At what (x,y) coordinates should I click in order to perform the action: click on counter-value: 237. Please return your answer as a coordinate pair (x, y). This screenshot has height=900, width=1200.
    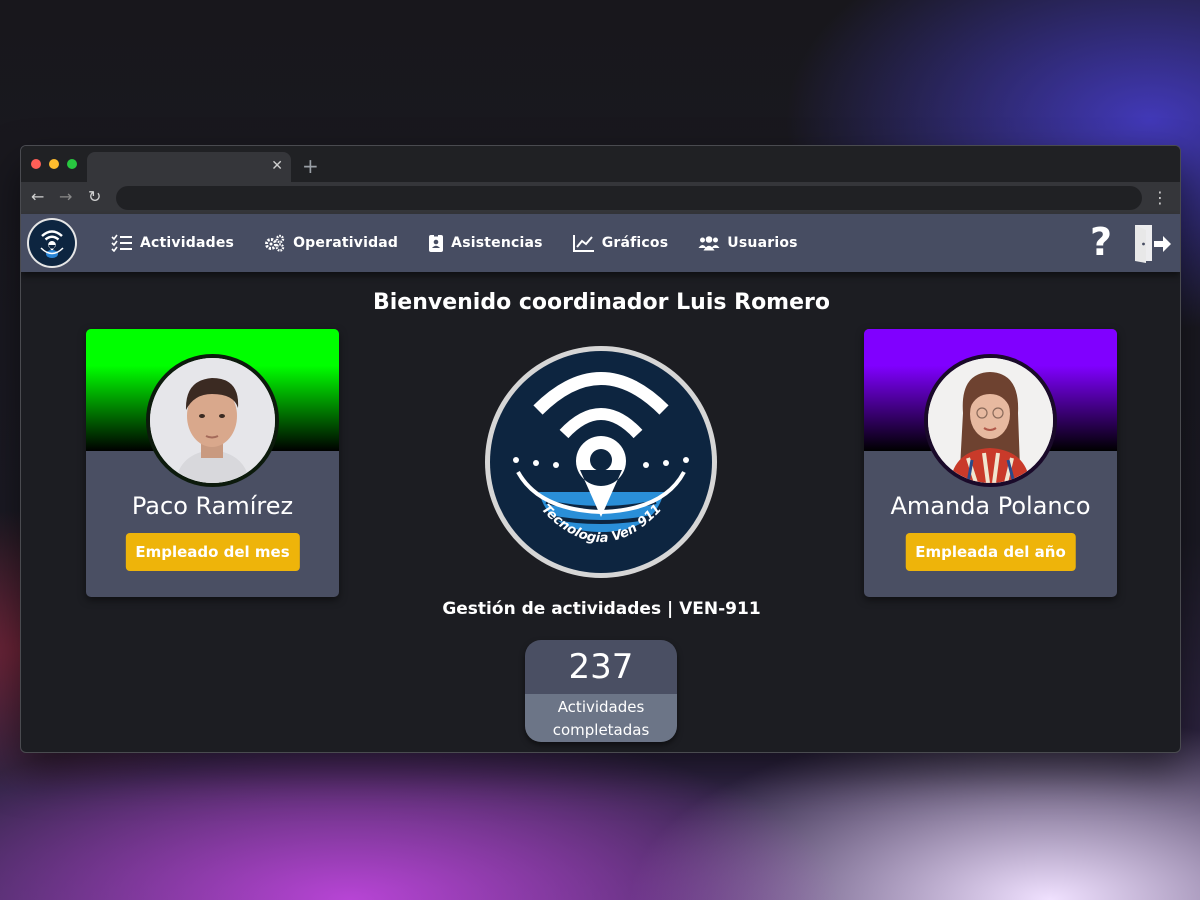
    Looking at the image, I should click on (601, 667).